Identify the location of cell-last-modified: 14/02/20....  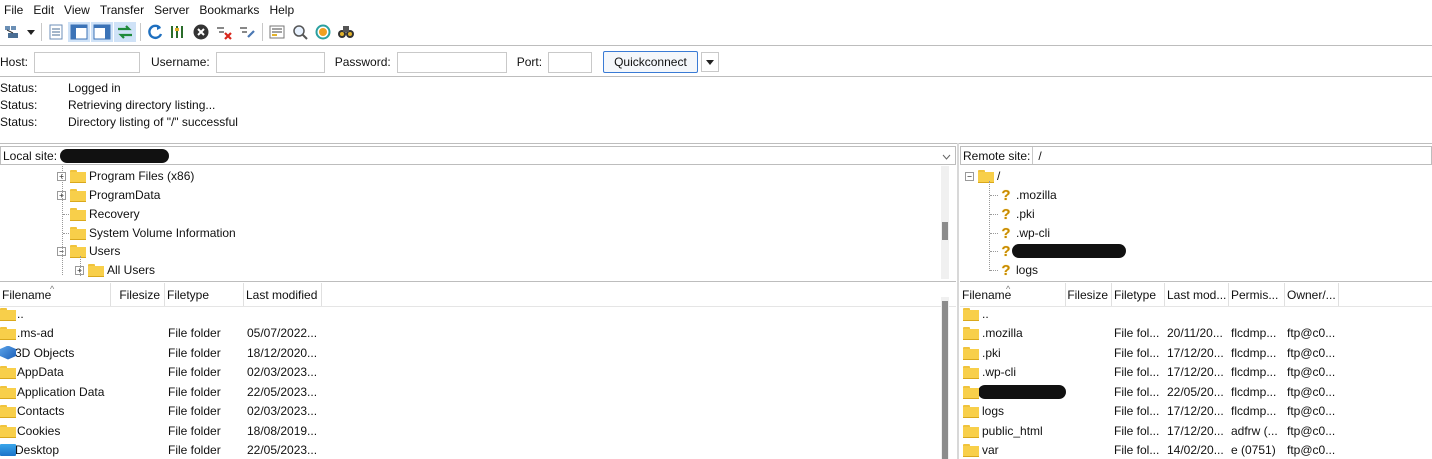
(1195, 450).